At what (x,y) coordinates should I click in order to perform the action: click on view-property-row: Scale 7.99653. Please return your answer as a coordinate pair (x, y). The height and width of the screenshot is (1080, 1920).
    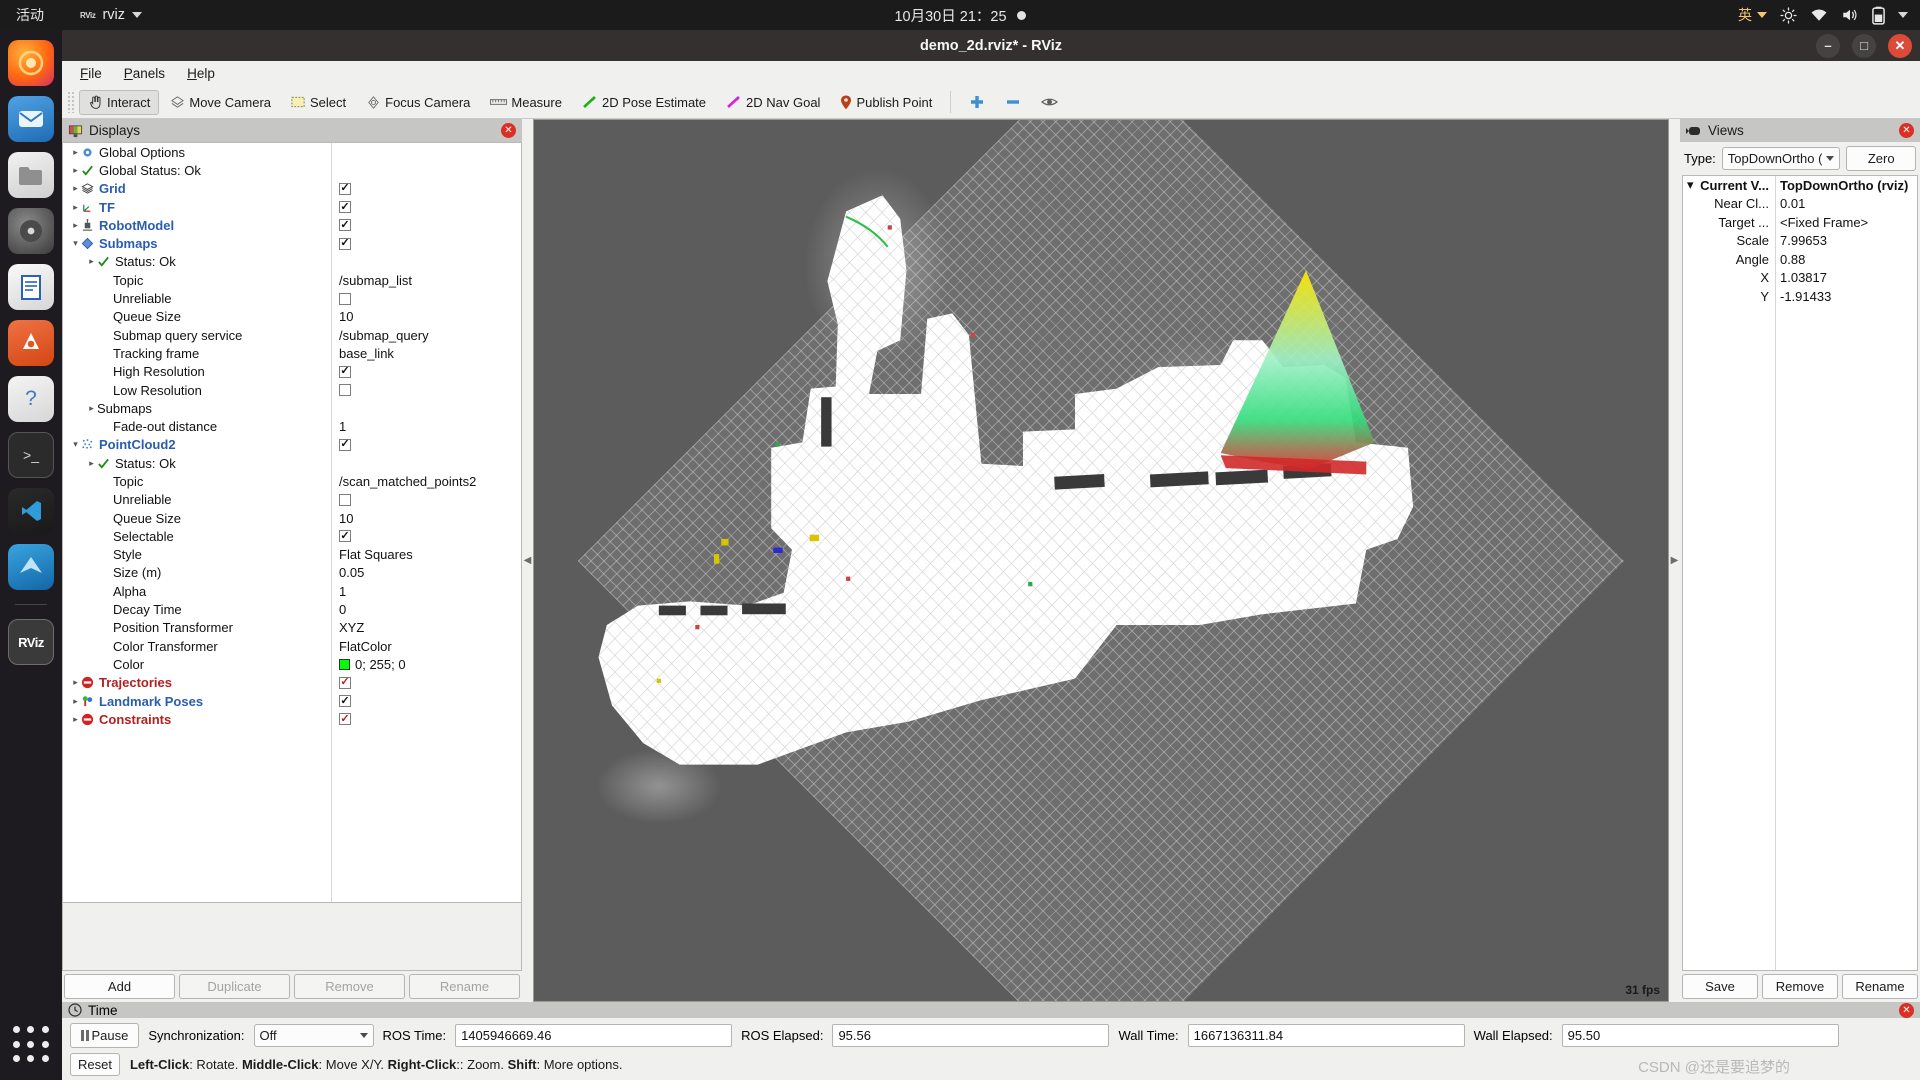
    Looking at the image, I should click on (1800, 241).